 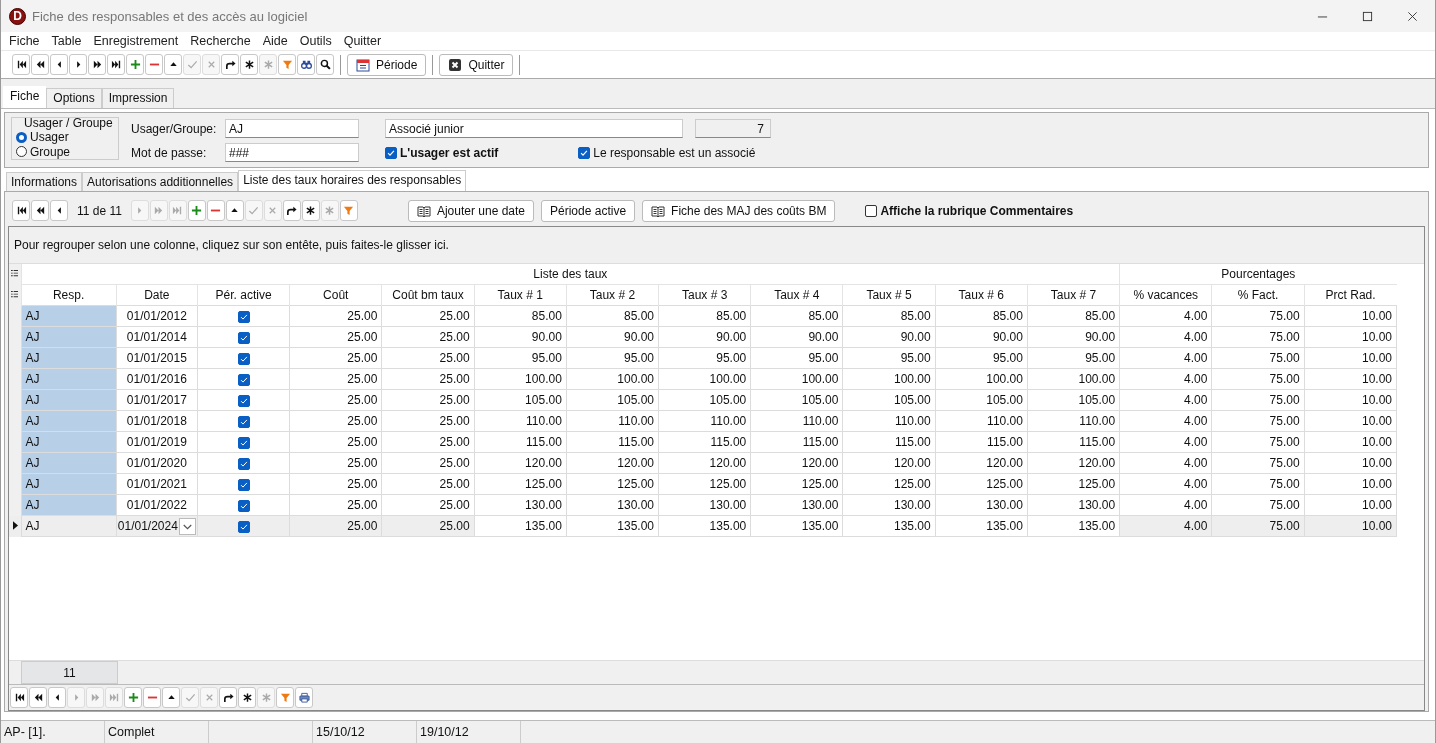 I want to click on menu-item: Table, so click(x=66, y=41).